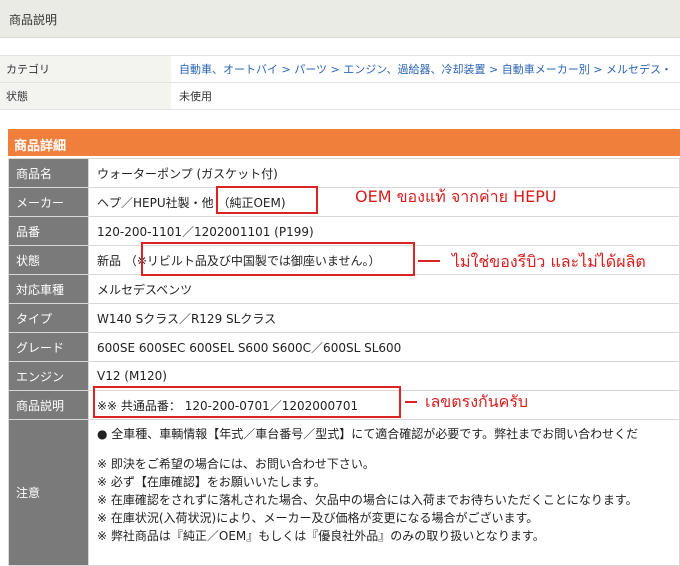 Image resolution: width=680 pixels, height=566 pixels. I want to click on description-header-title: 商品説明, so click(33, 20).